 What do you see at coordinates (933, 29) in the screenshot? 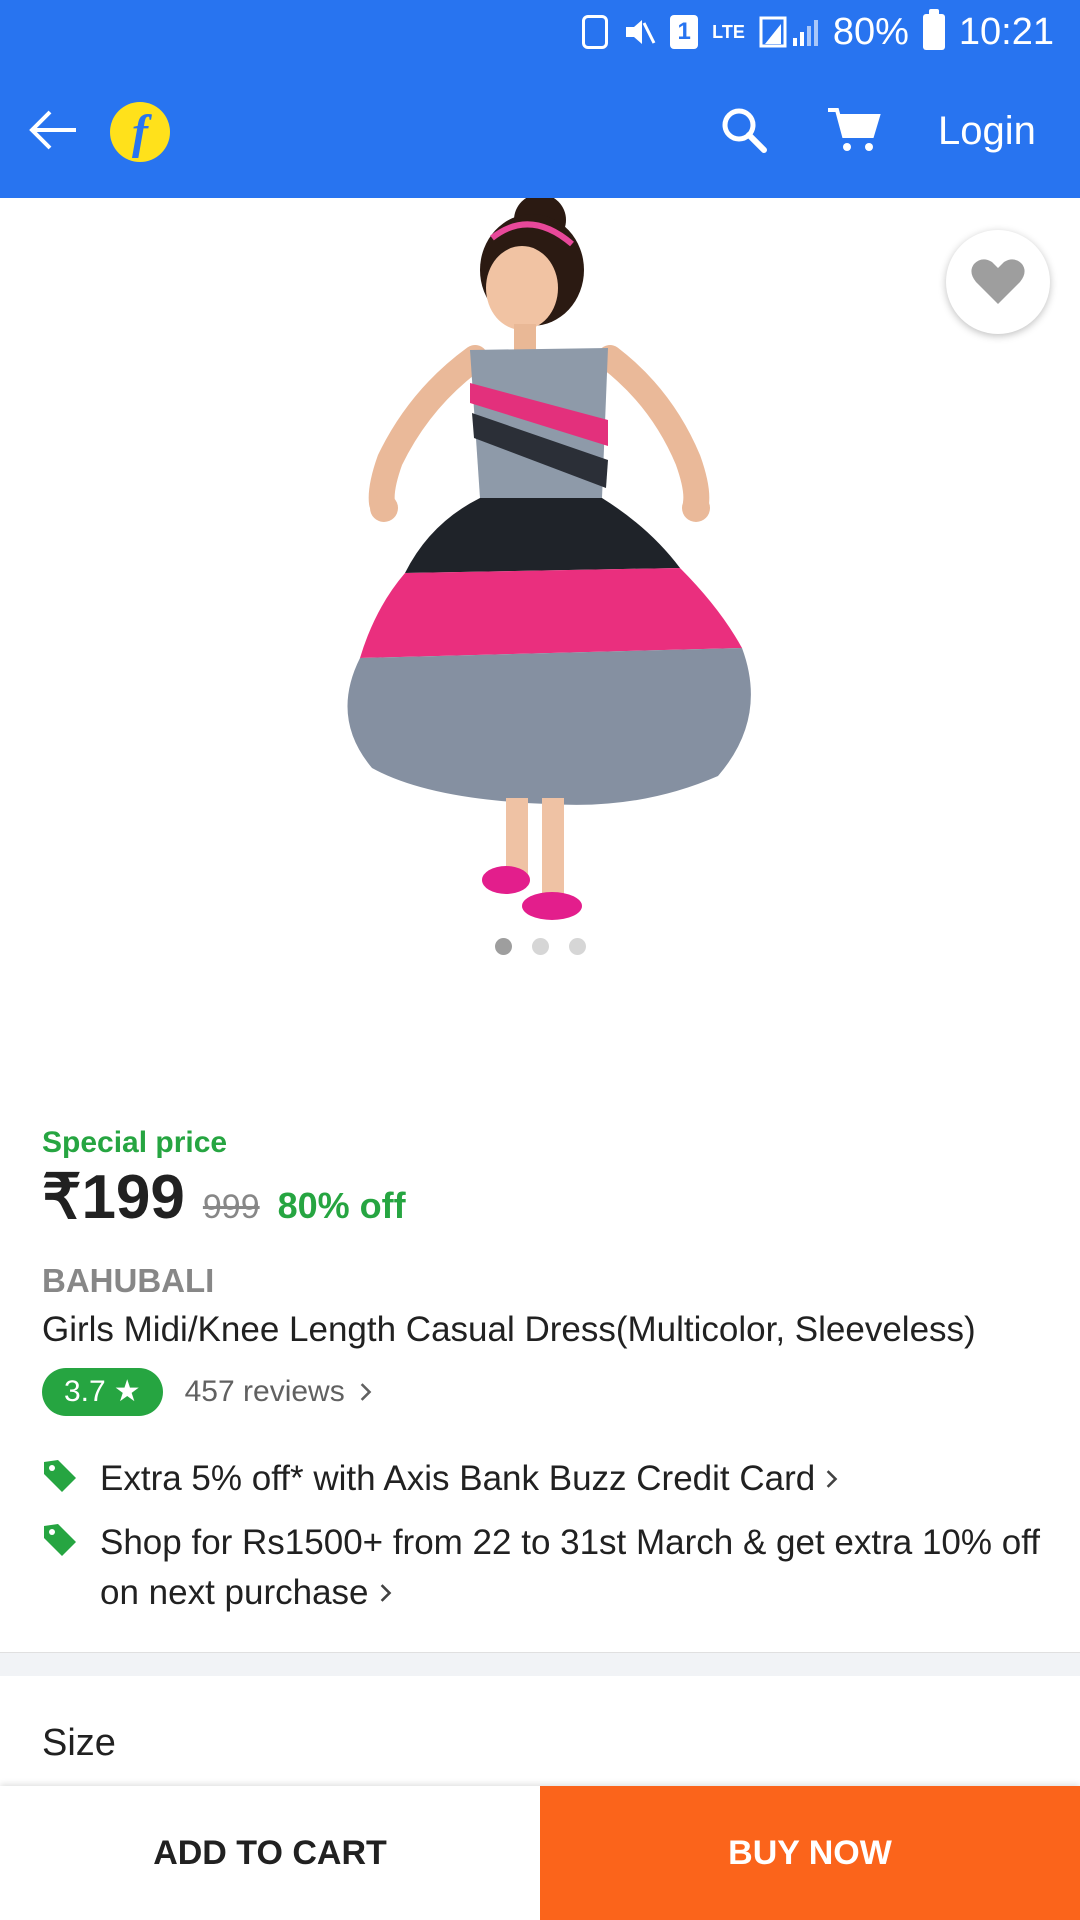
I see `battery-icon` at bounding box center [933, 29].